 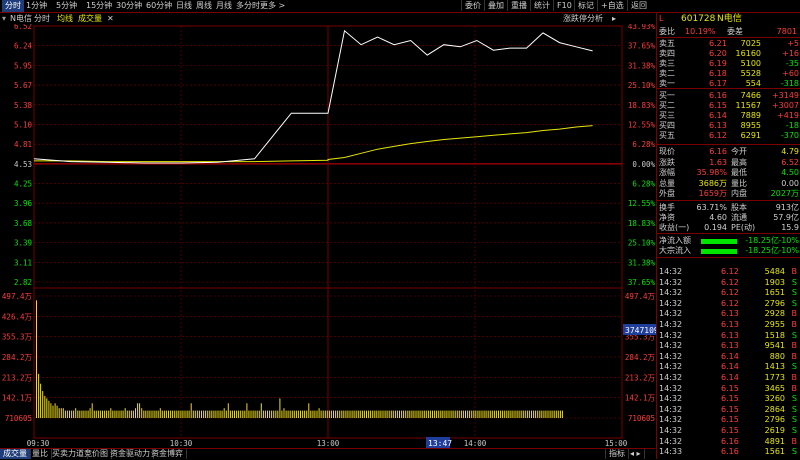 What do you see at coordinates (130, 454) in the screenshot?
I see `tab-capital-drive: 资金驱动力` at bounding box center [130, 454].